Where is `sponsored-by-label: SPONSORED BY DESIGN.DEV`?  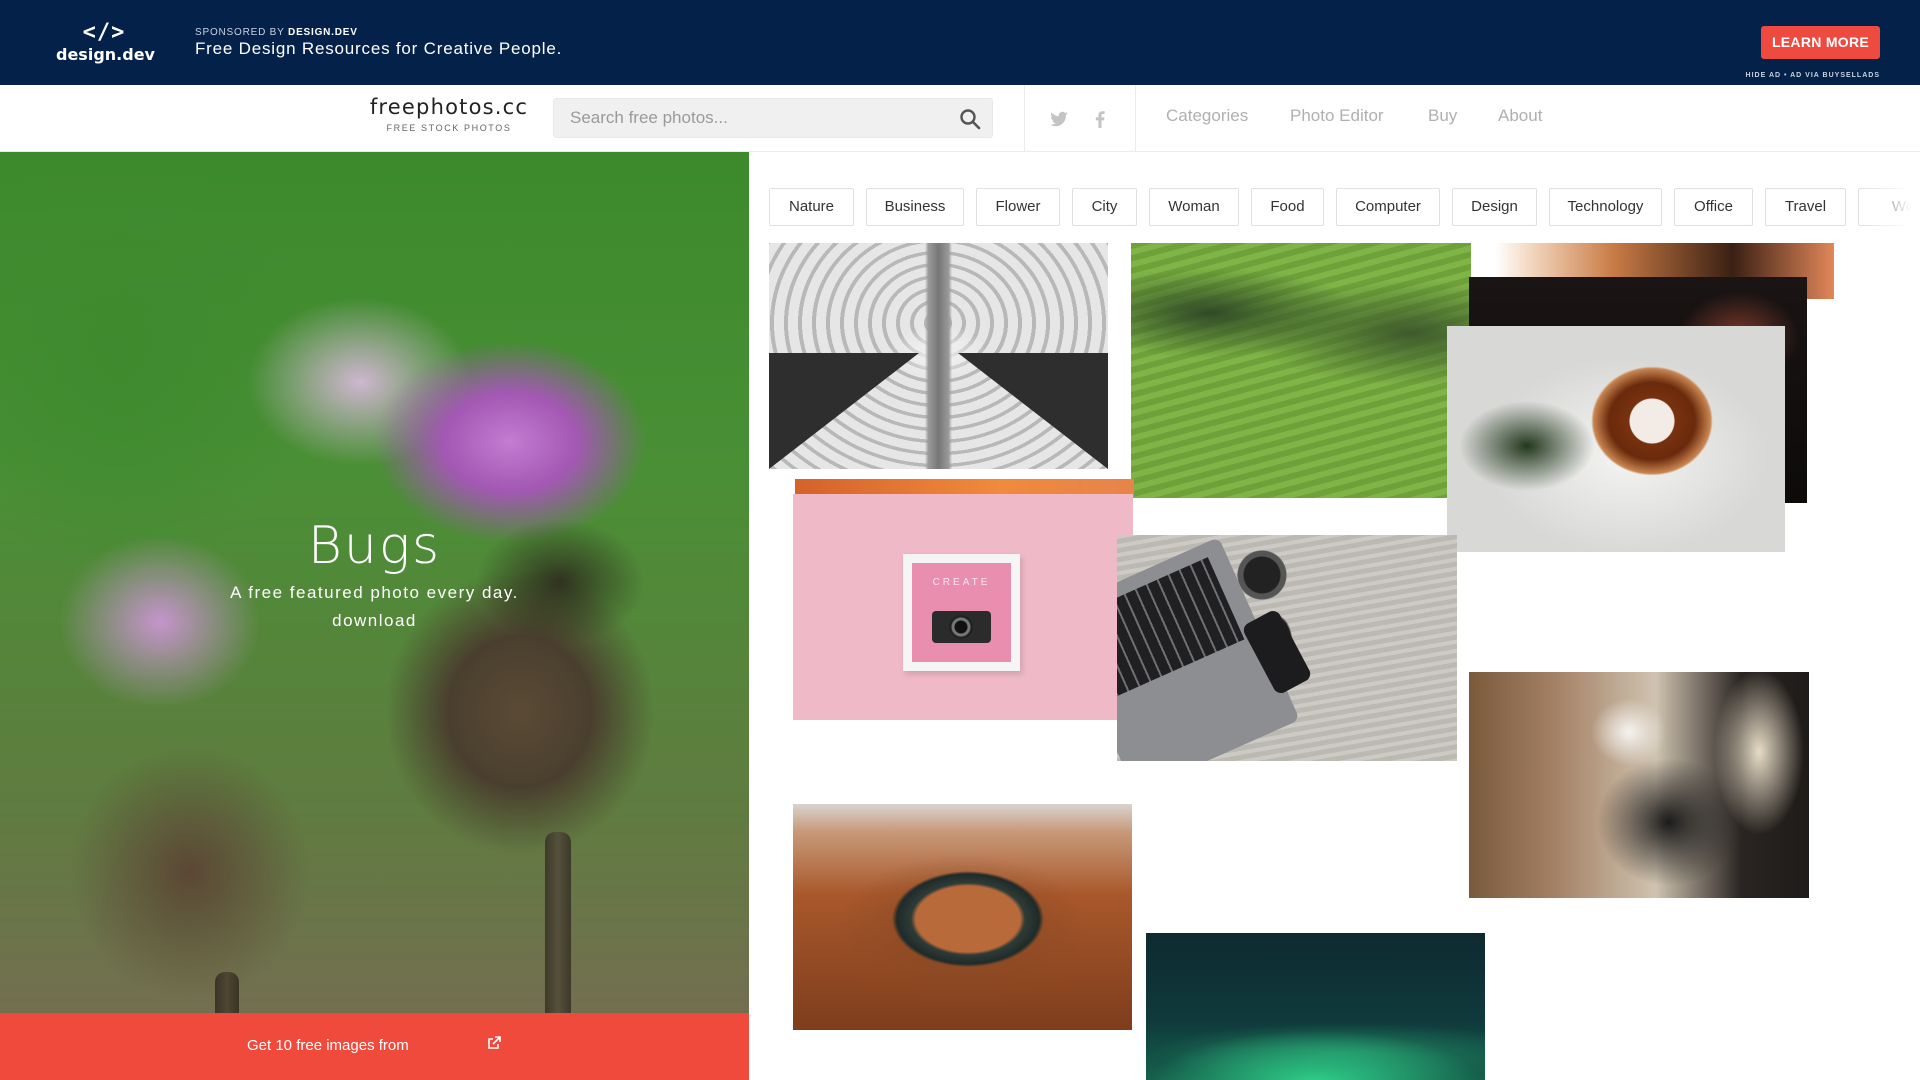 sponsored-by-label: SPONSORED BY DESIGN.DEV is located at coordinates (276, 32).